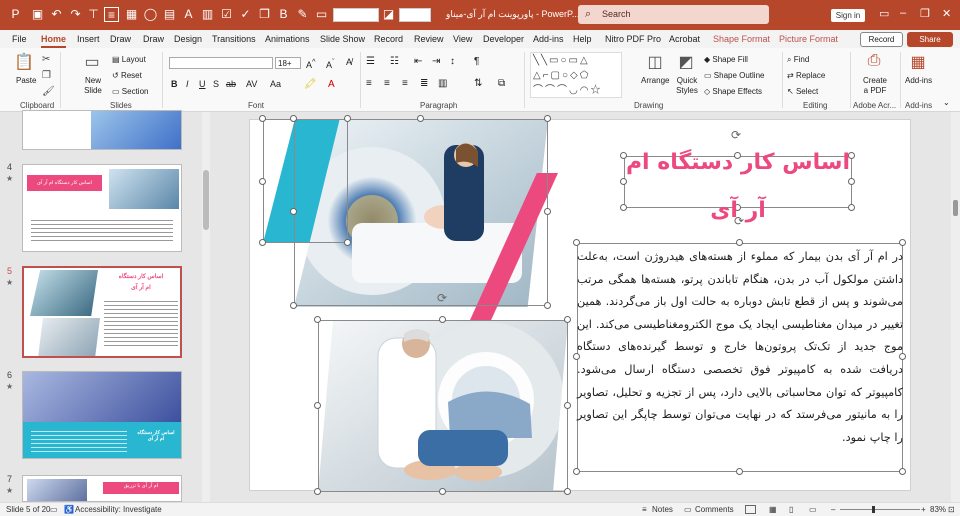 Image resolution: width=960 pixels, height=516 pixels. I want to click on smartart-icon: ⧉, so click(501, 83).